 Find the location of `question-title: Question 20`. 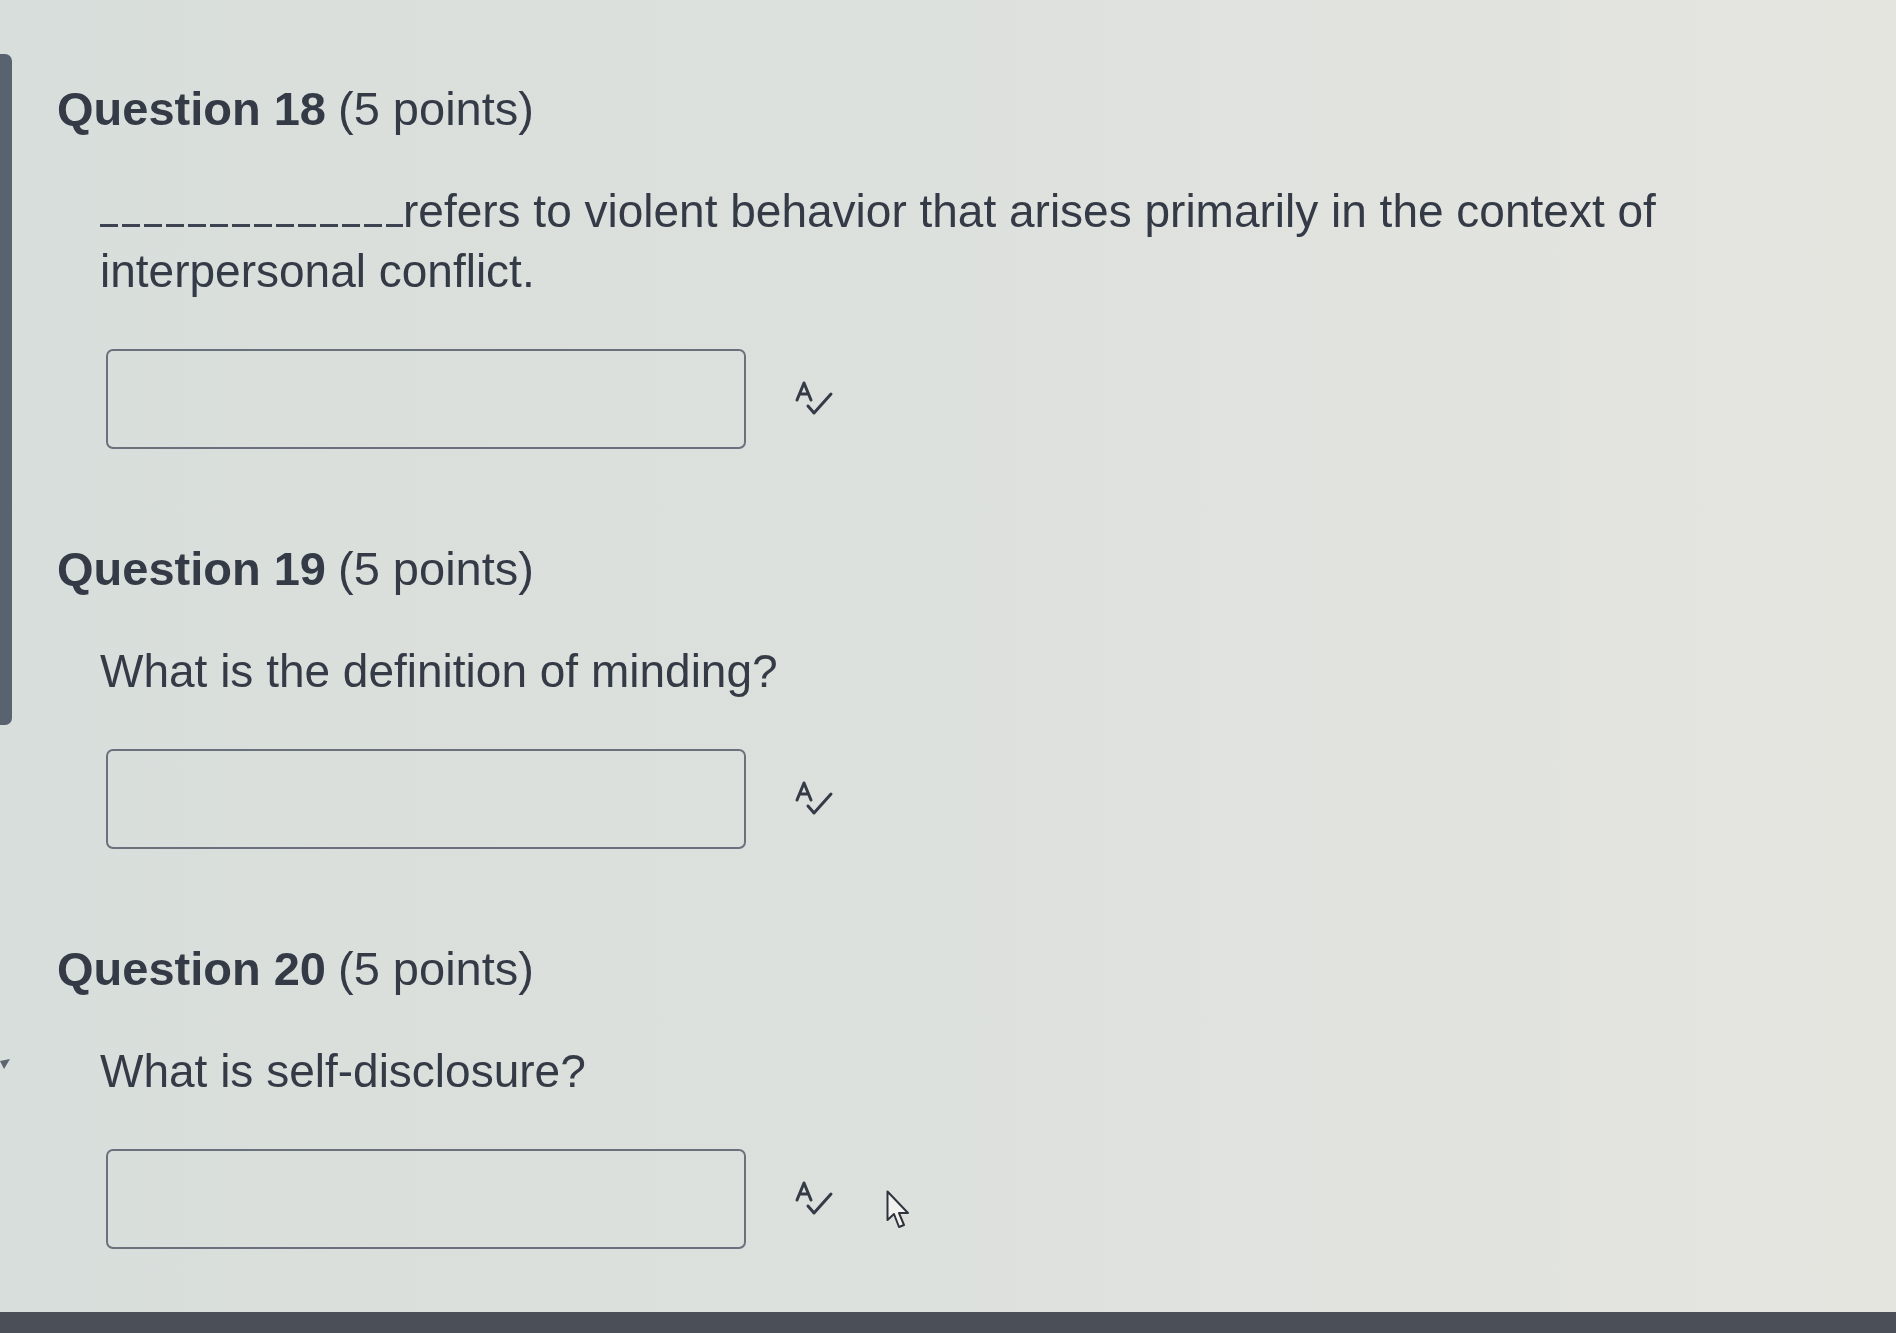

question-title: Question 20 is located at coordinates (191, 969).